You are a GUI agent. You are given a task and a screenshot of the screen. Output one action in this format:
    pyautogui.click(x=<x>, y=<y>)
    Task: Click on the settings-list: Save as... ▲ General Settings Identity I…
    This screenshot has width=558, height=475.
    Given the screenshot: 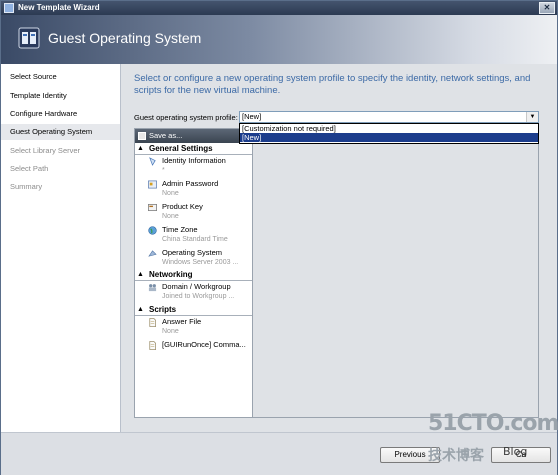 What is the action you would take?
    pyautogui.click(x=193, y=273)
    